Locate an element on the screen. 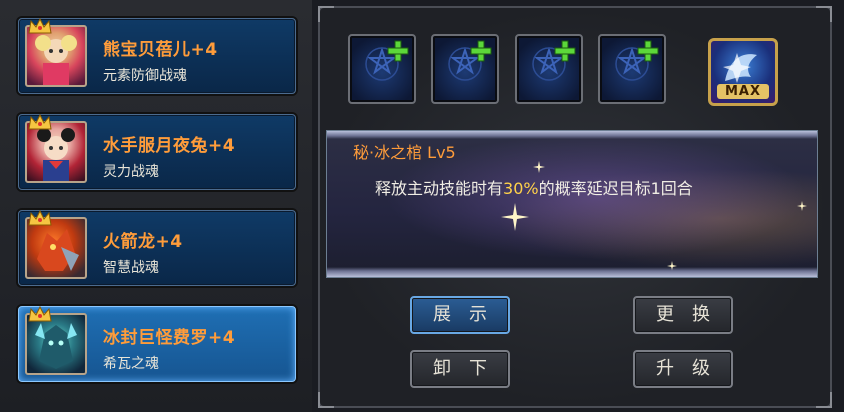  roster-card-bear-baby: 熊宝贝蓓儿+4 元素防御战魂 is located at coordinates (157, 55).